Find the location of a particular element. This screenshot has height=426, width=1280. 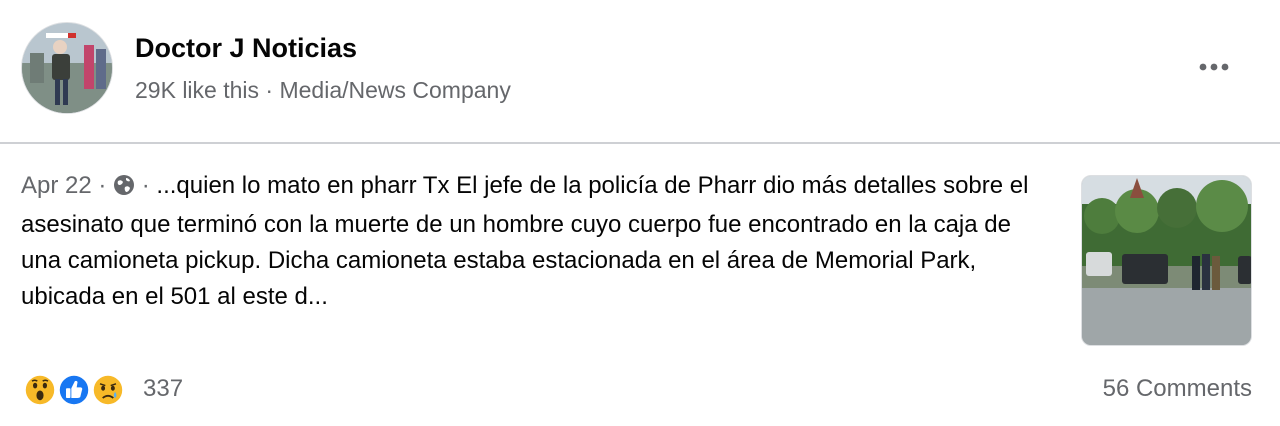

globe-icon is located at coordinates (124, 189).